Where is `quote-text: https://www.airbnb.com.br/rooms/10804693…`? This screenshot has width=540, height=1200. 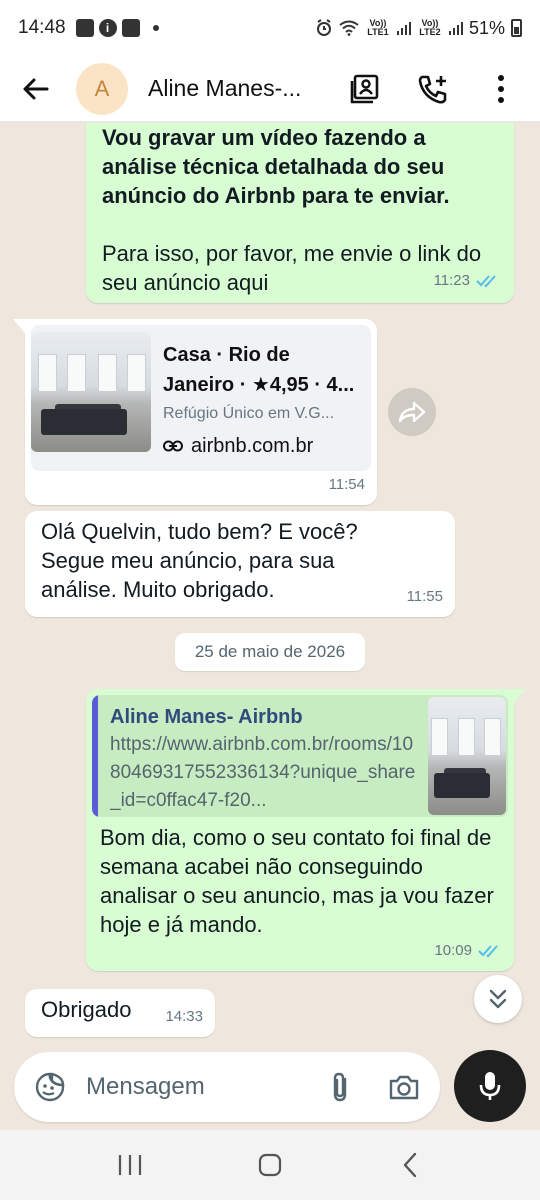
quote-text: https://www.airbnb.com.br/rooms/10804693… is located at coordinates (263, 772).